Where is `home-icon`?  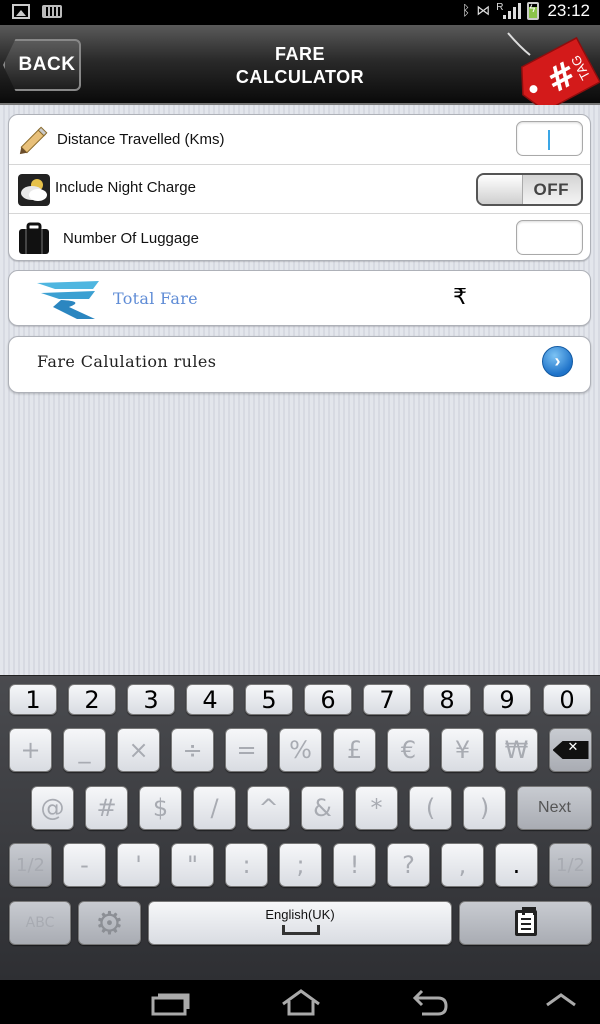 home-icon is located at coordinates (301, 1002).